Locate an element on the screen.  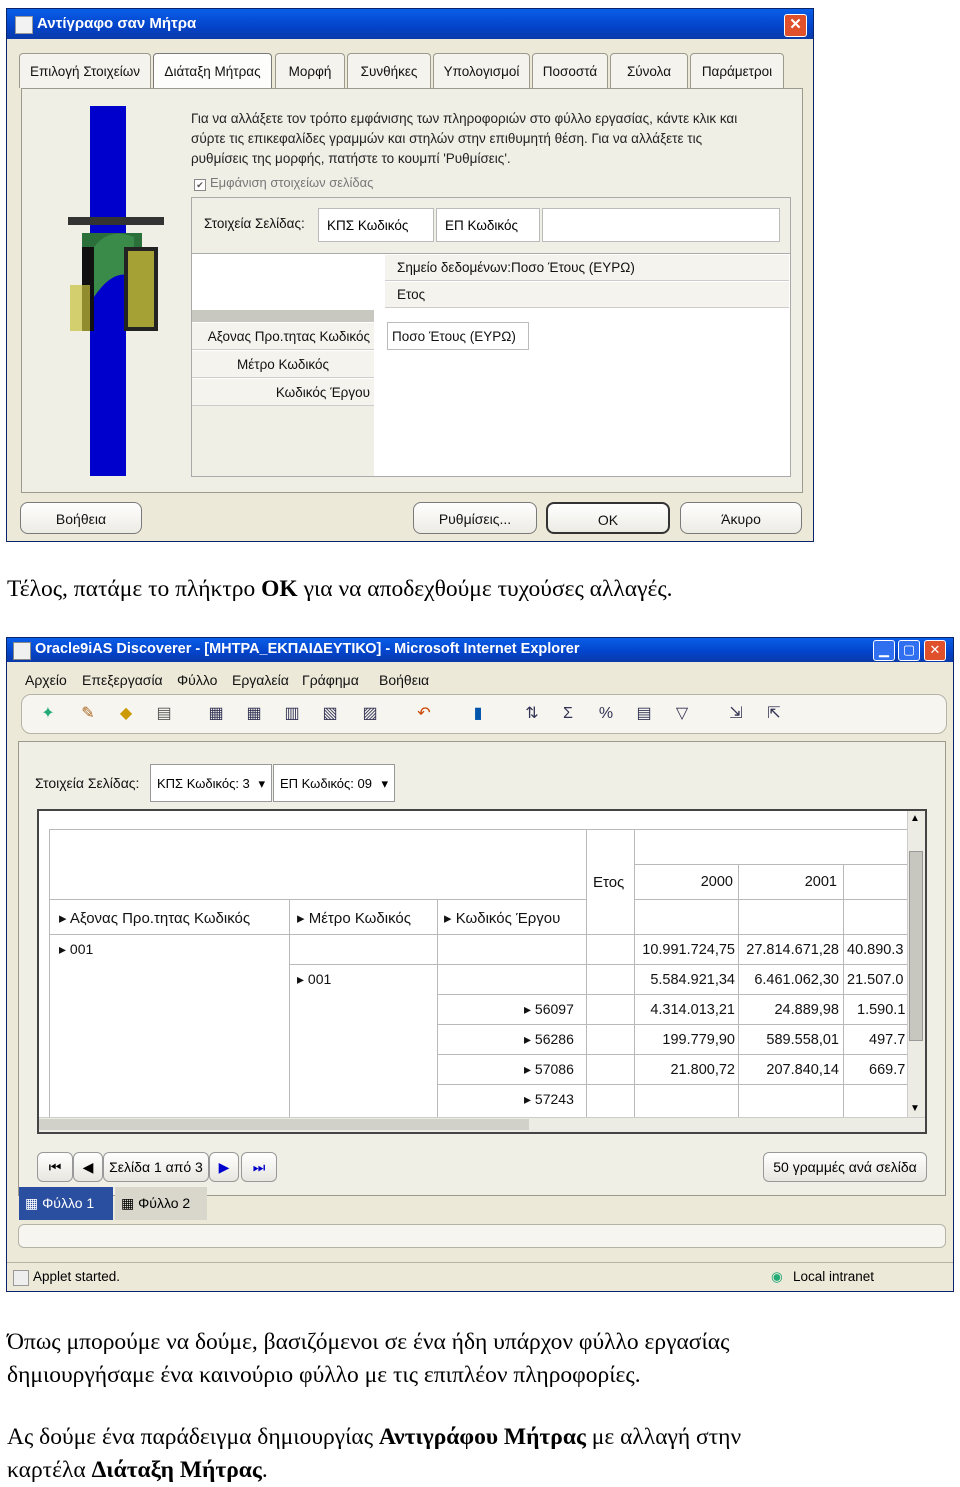
minimize-icon: ▁ is located at coordinates (884, 650).